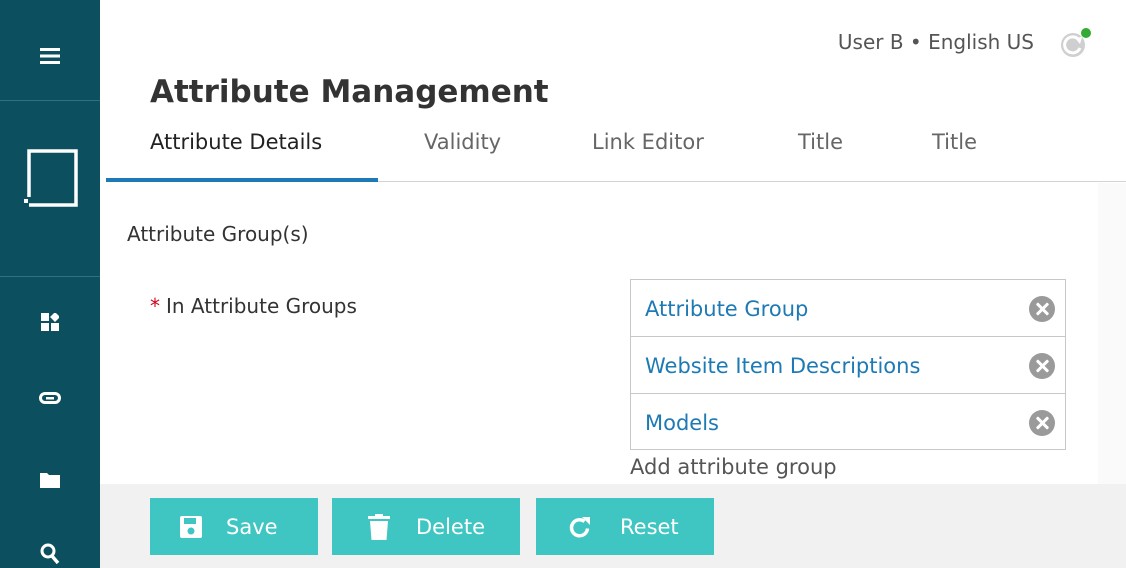  What do you see at coordinates (218, 234) in the screenshot?
I see `section-heading: Attribute Group(s)` at bounding box center [218, 234].